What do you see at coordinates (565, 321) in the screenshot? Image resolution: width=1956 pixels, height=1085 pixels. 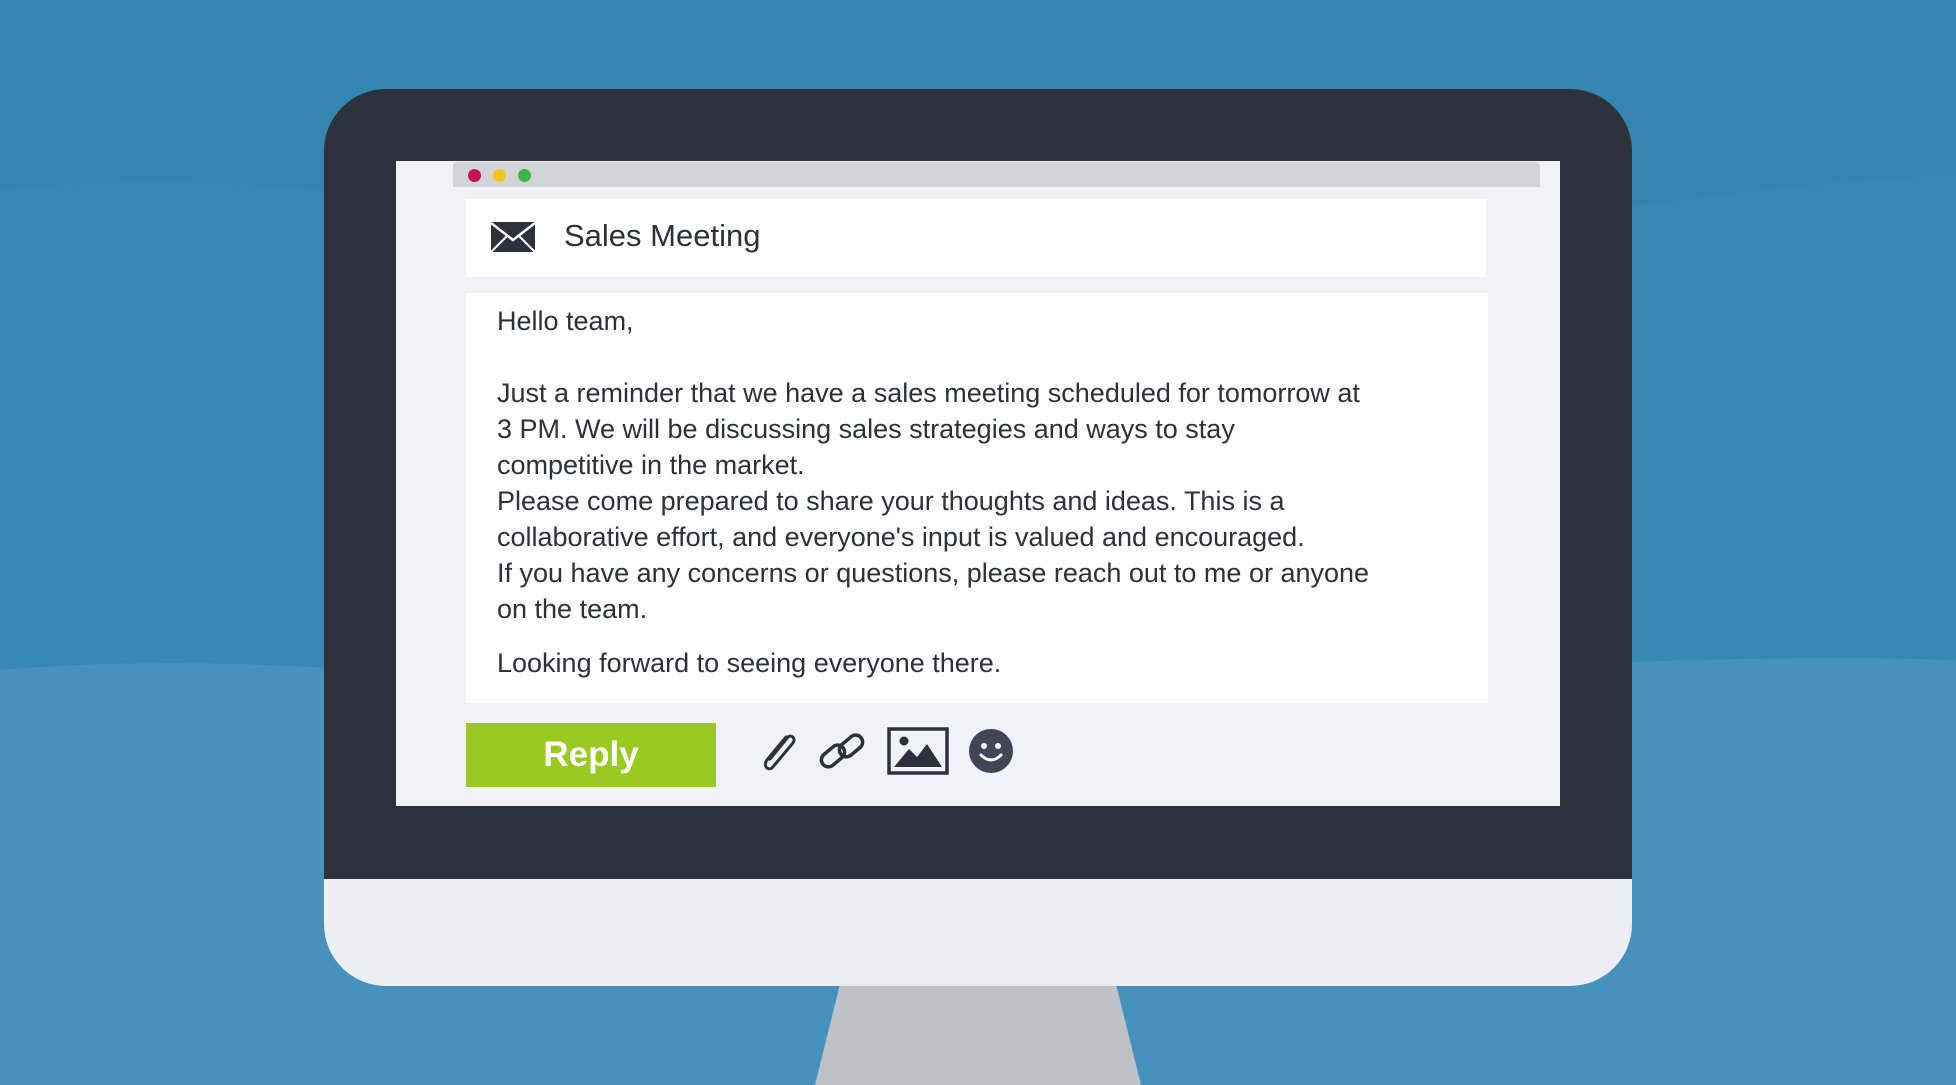 I see `email-greeting: Hello team,` at bounding box center [565, 321].